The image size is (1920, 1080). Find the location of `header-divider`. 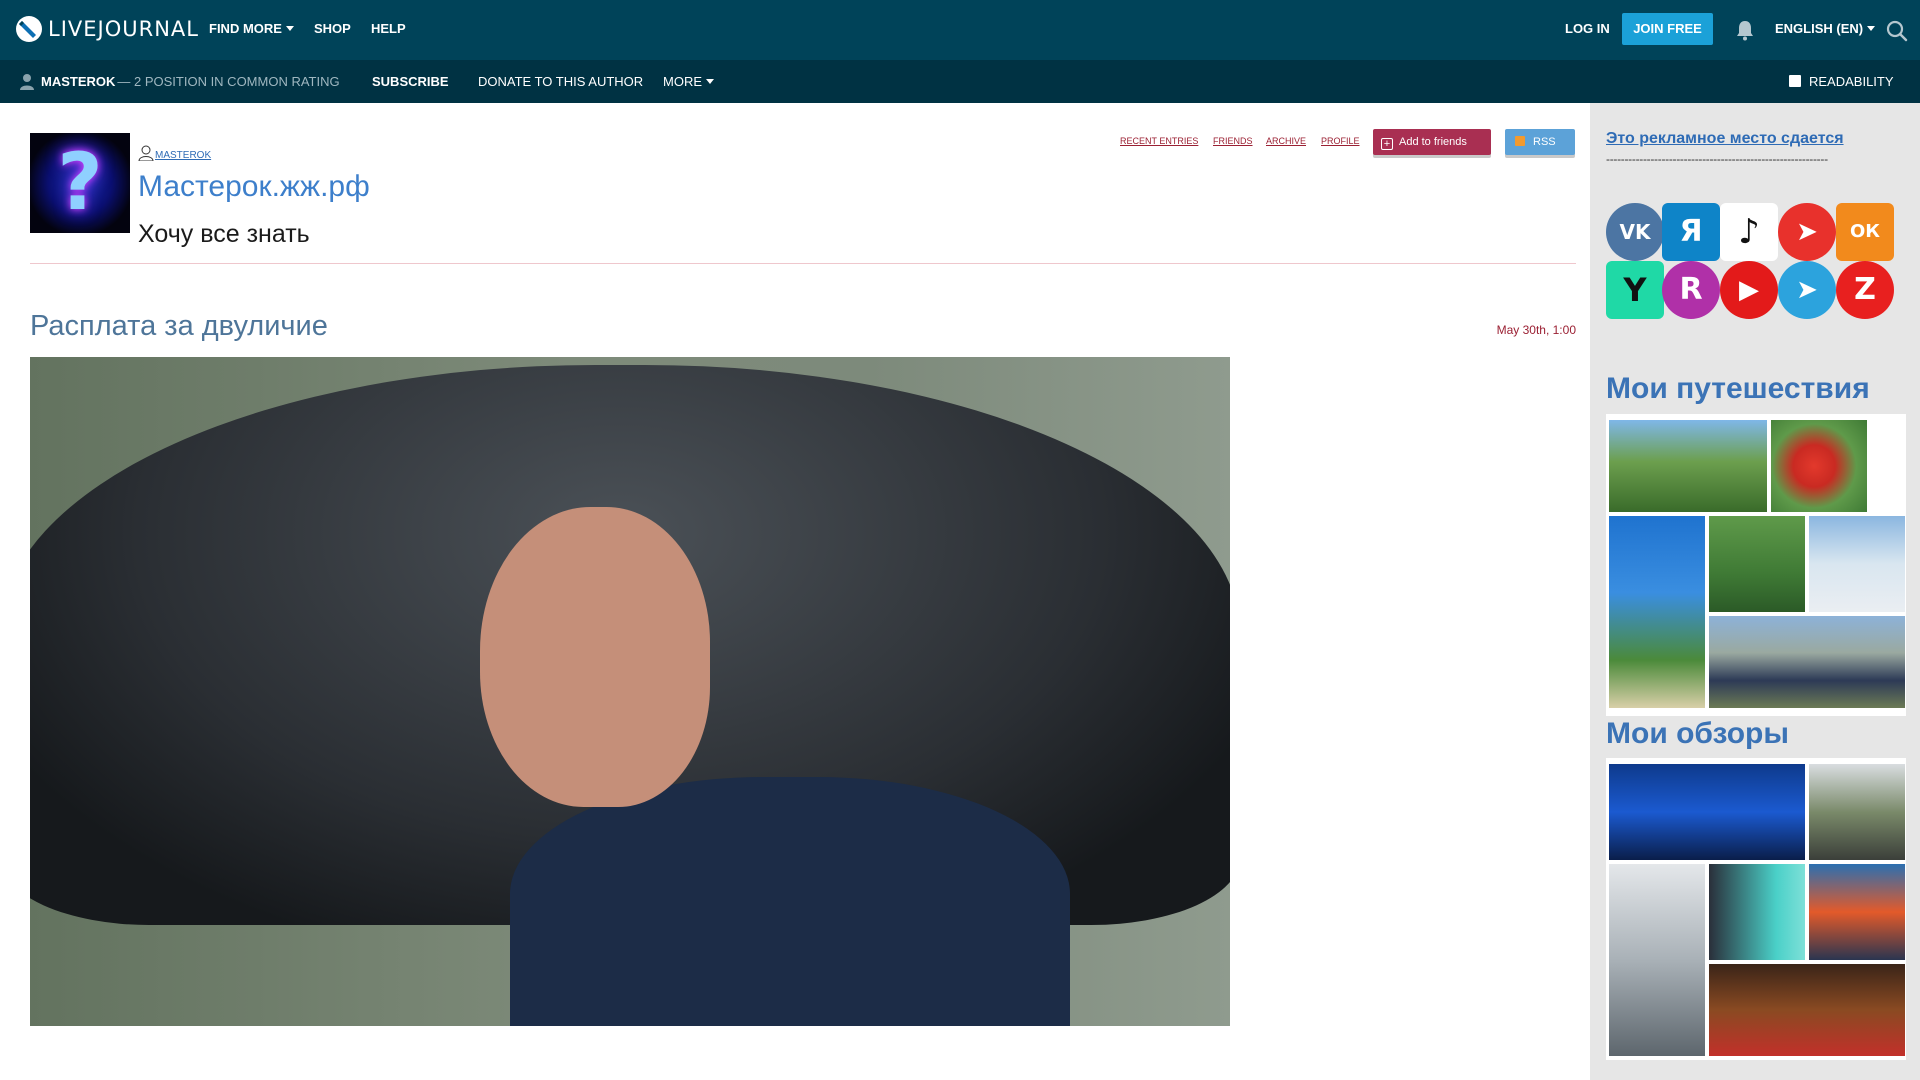

header-divider is located at coordinates (803, 263).